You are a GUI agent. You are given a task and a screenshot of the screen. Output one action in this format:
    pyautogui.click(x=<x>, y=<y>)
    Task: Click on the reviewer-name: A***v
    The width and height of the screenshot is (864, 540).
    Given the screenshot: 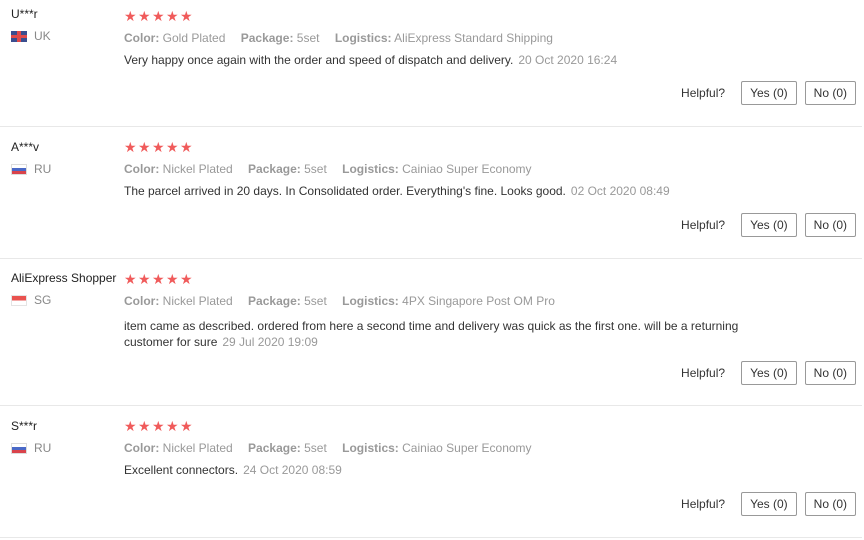 What is the action you would take?
    pyautogui.click(x=25, y=147)
    